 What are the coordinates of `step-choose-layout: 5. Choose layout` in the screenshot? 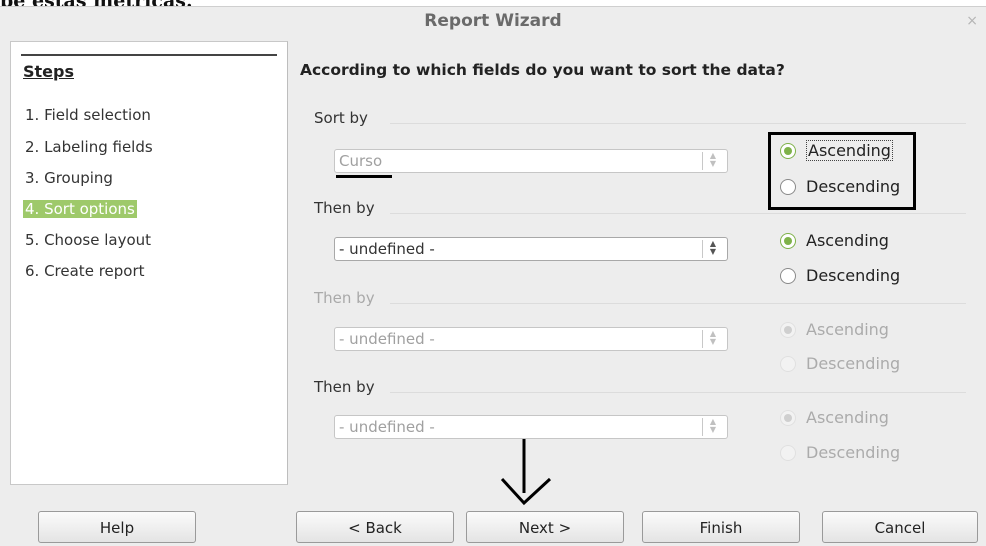 It's located at (88, 240).